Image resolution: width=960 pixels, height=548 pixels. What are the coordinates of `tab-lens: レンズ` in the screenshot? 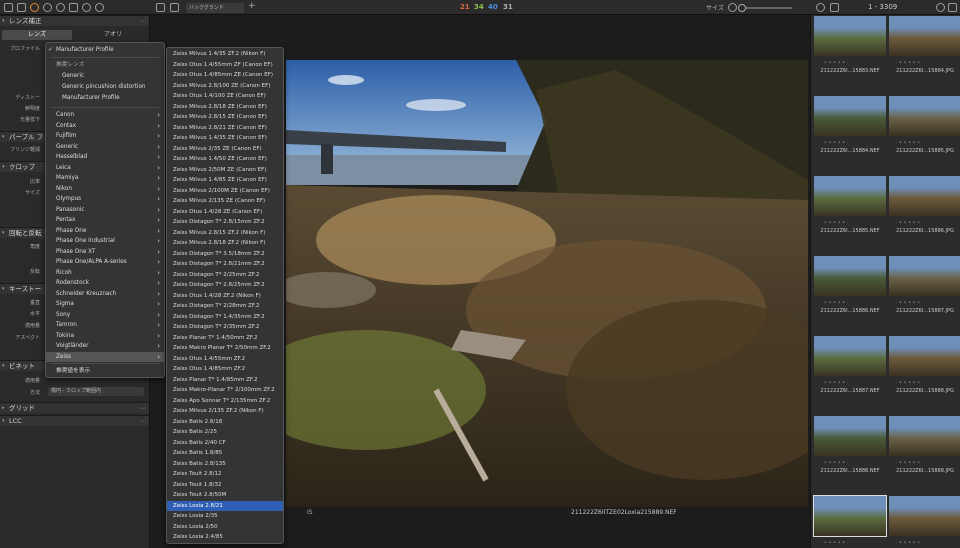 It's located at (37, 35).